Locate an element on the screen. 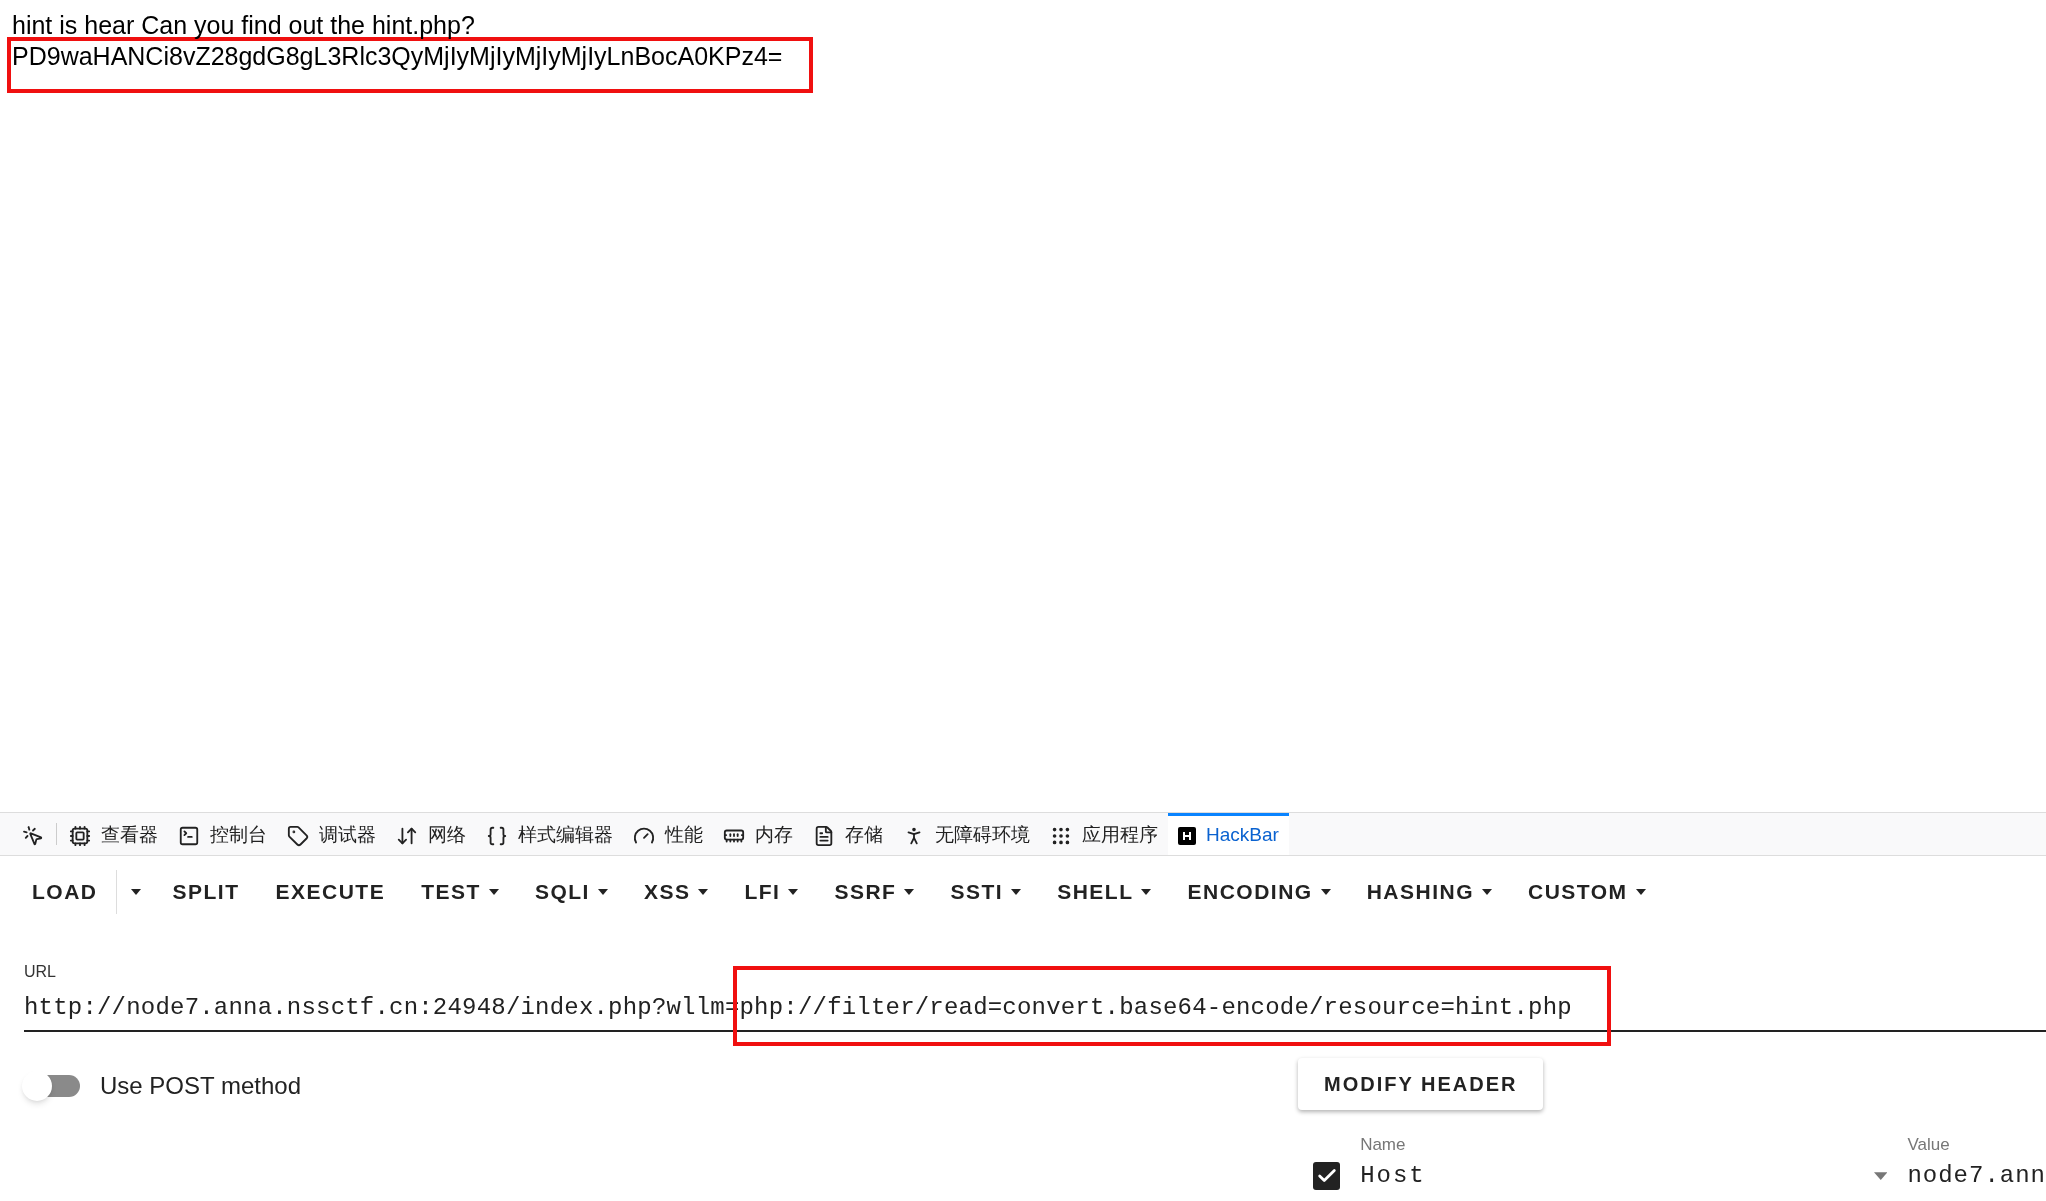 The height and width of the screenshot is (1201, 2046). hackbar-logo-icon is located at coordinates (1187, 835).